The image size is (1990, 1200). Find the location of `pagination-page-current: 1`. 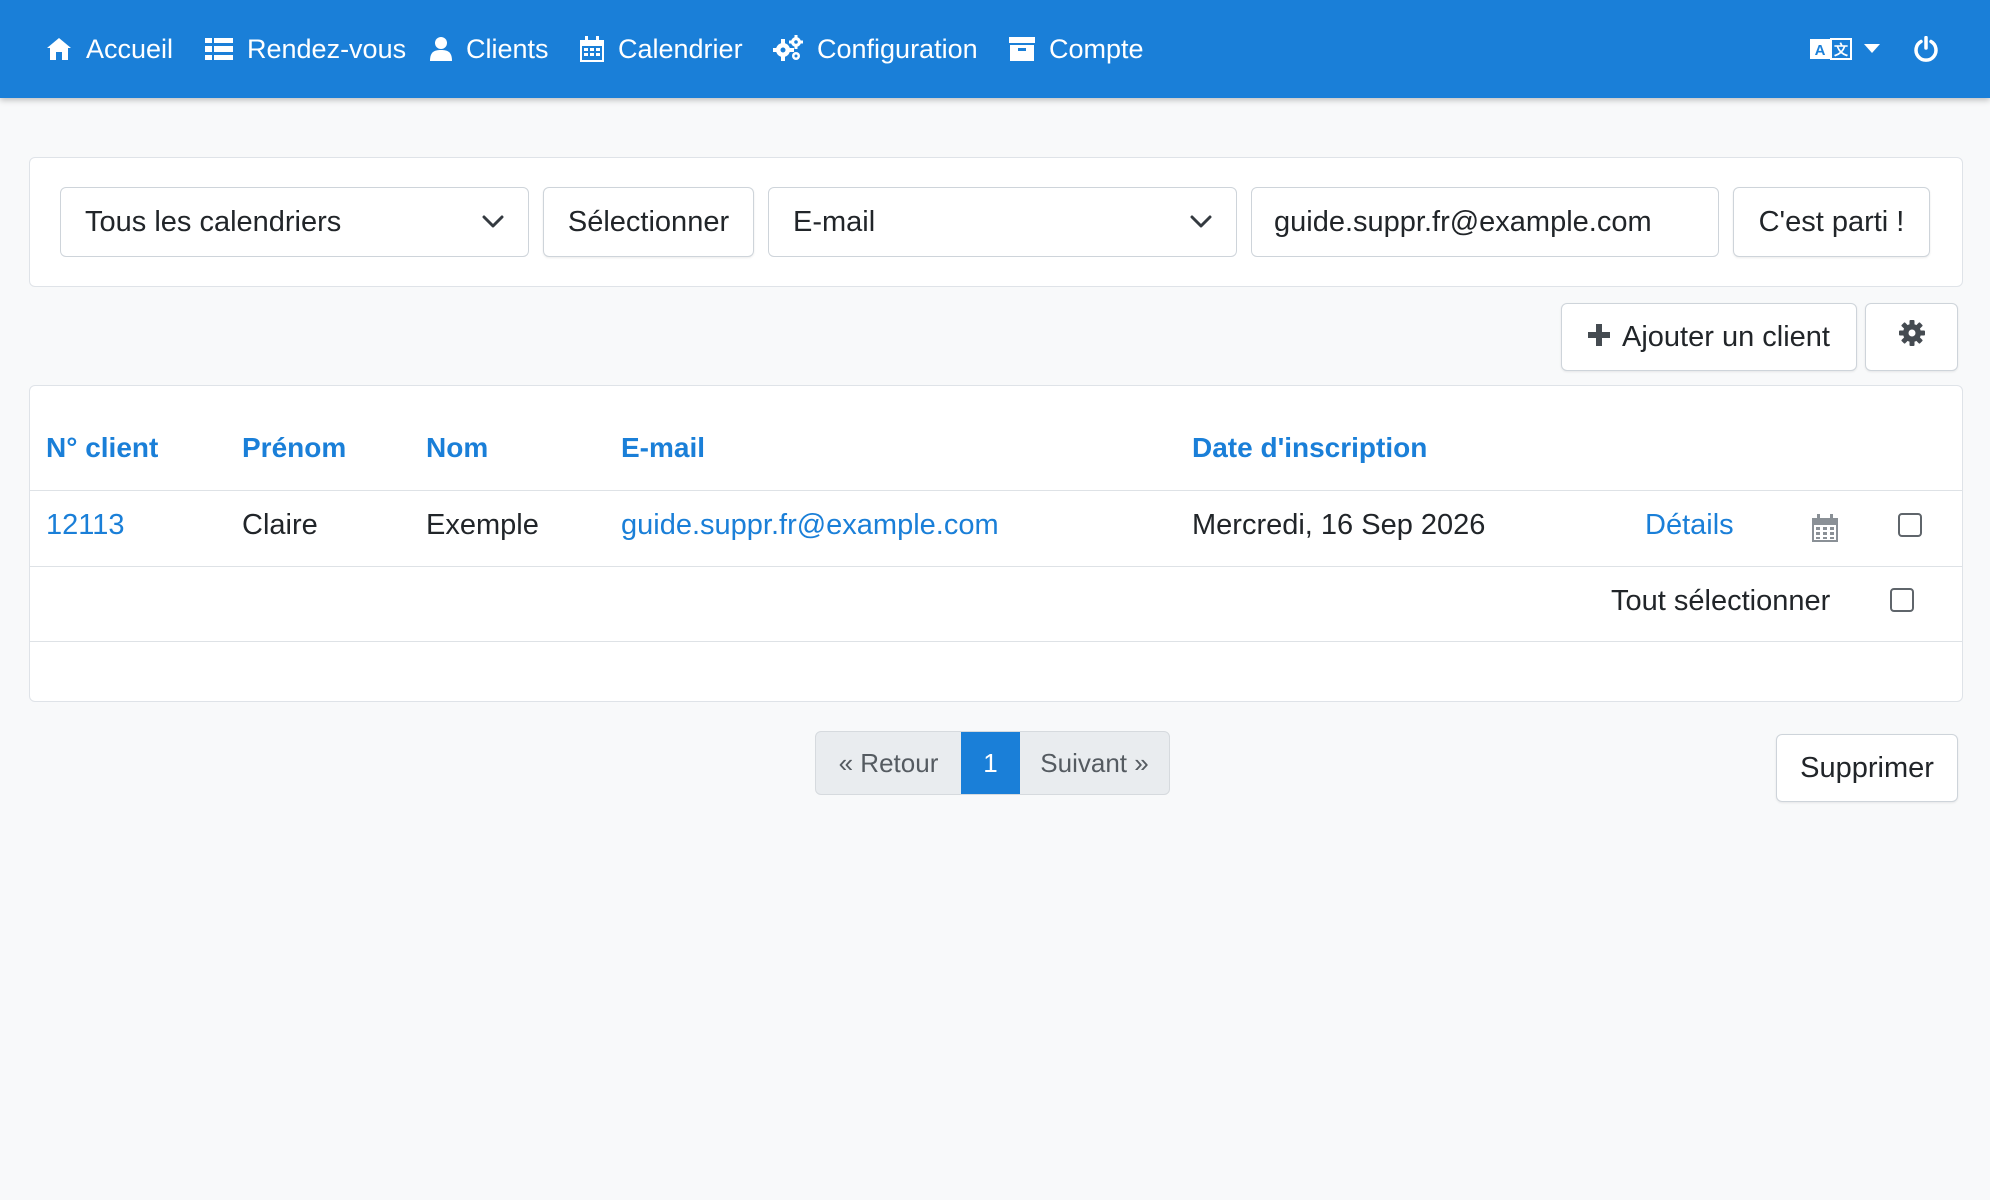

pagination-page-current: 1 is located at coordinates (990, 763).